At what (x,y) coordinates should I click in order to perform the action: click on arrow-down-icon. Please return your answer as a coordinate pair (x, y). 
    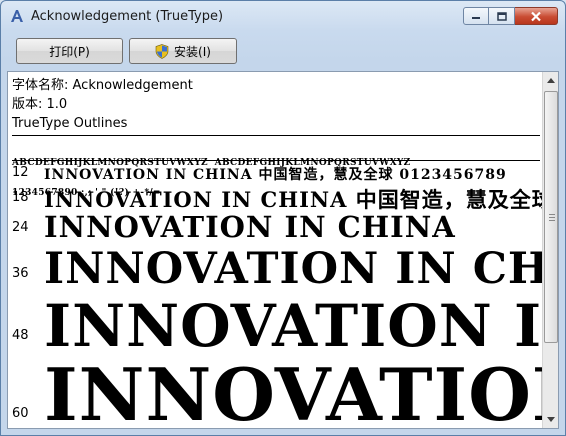
    Looking at the image, I should click on (551, 419).